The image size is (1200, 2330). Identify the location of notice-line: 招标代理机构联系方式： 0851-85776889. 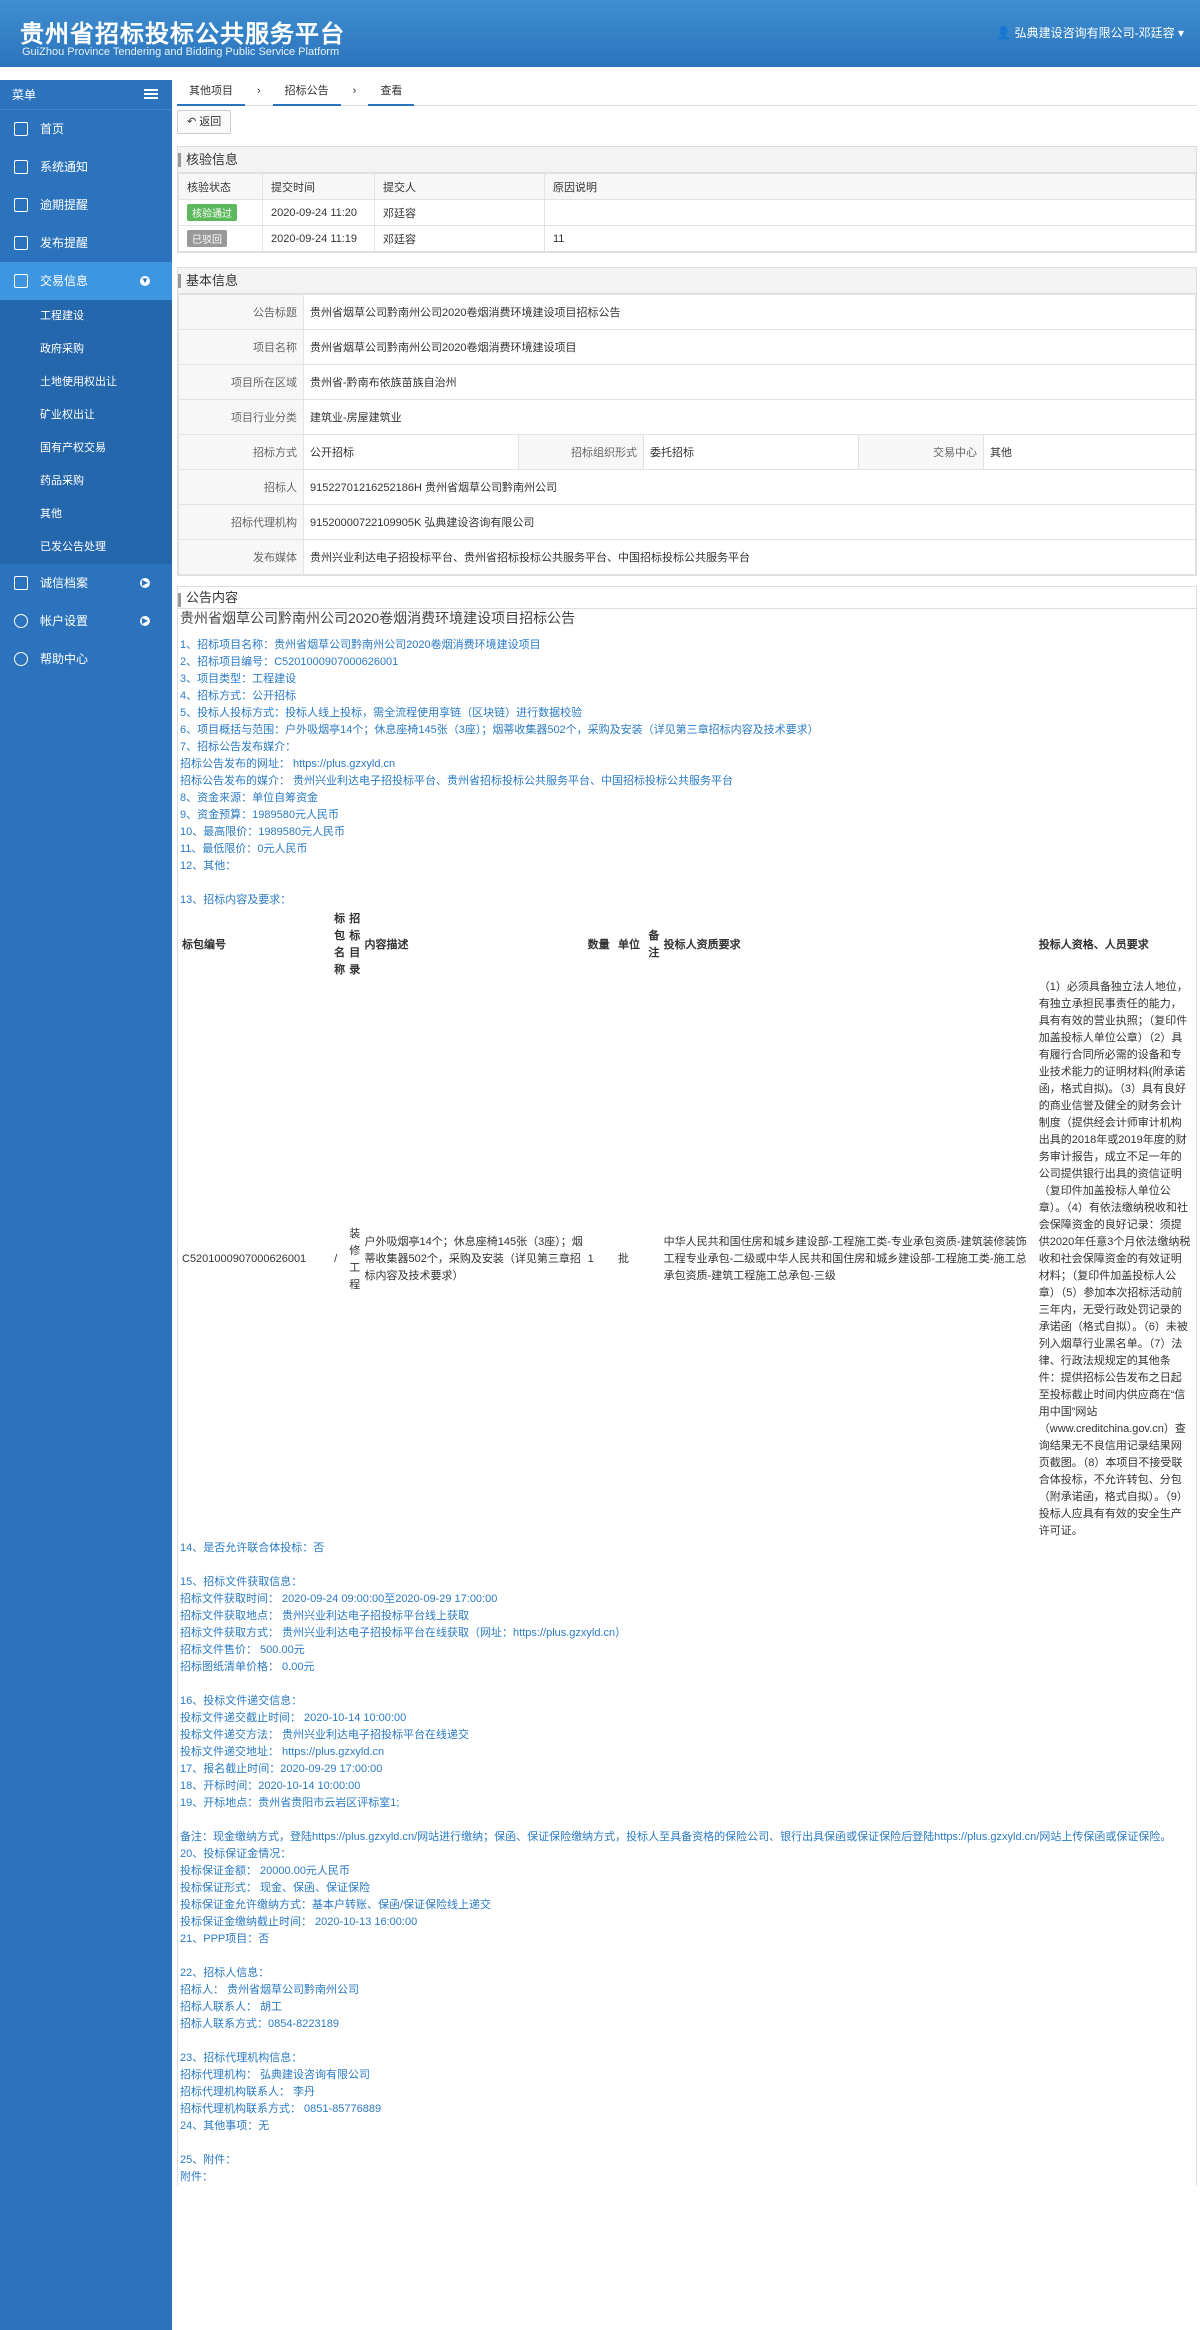
(281, 2109).